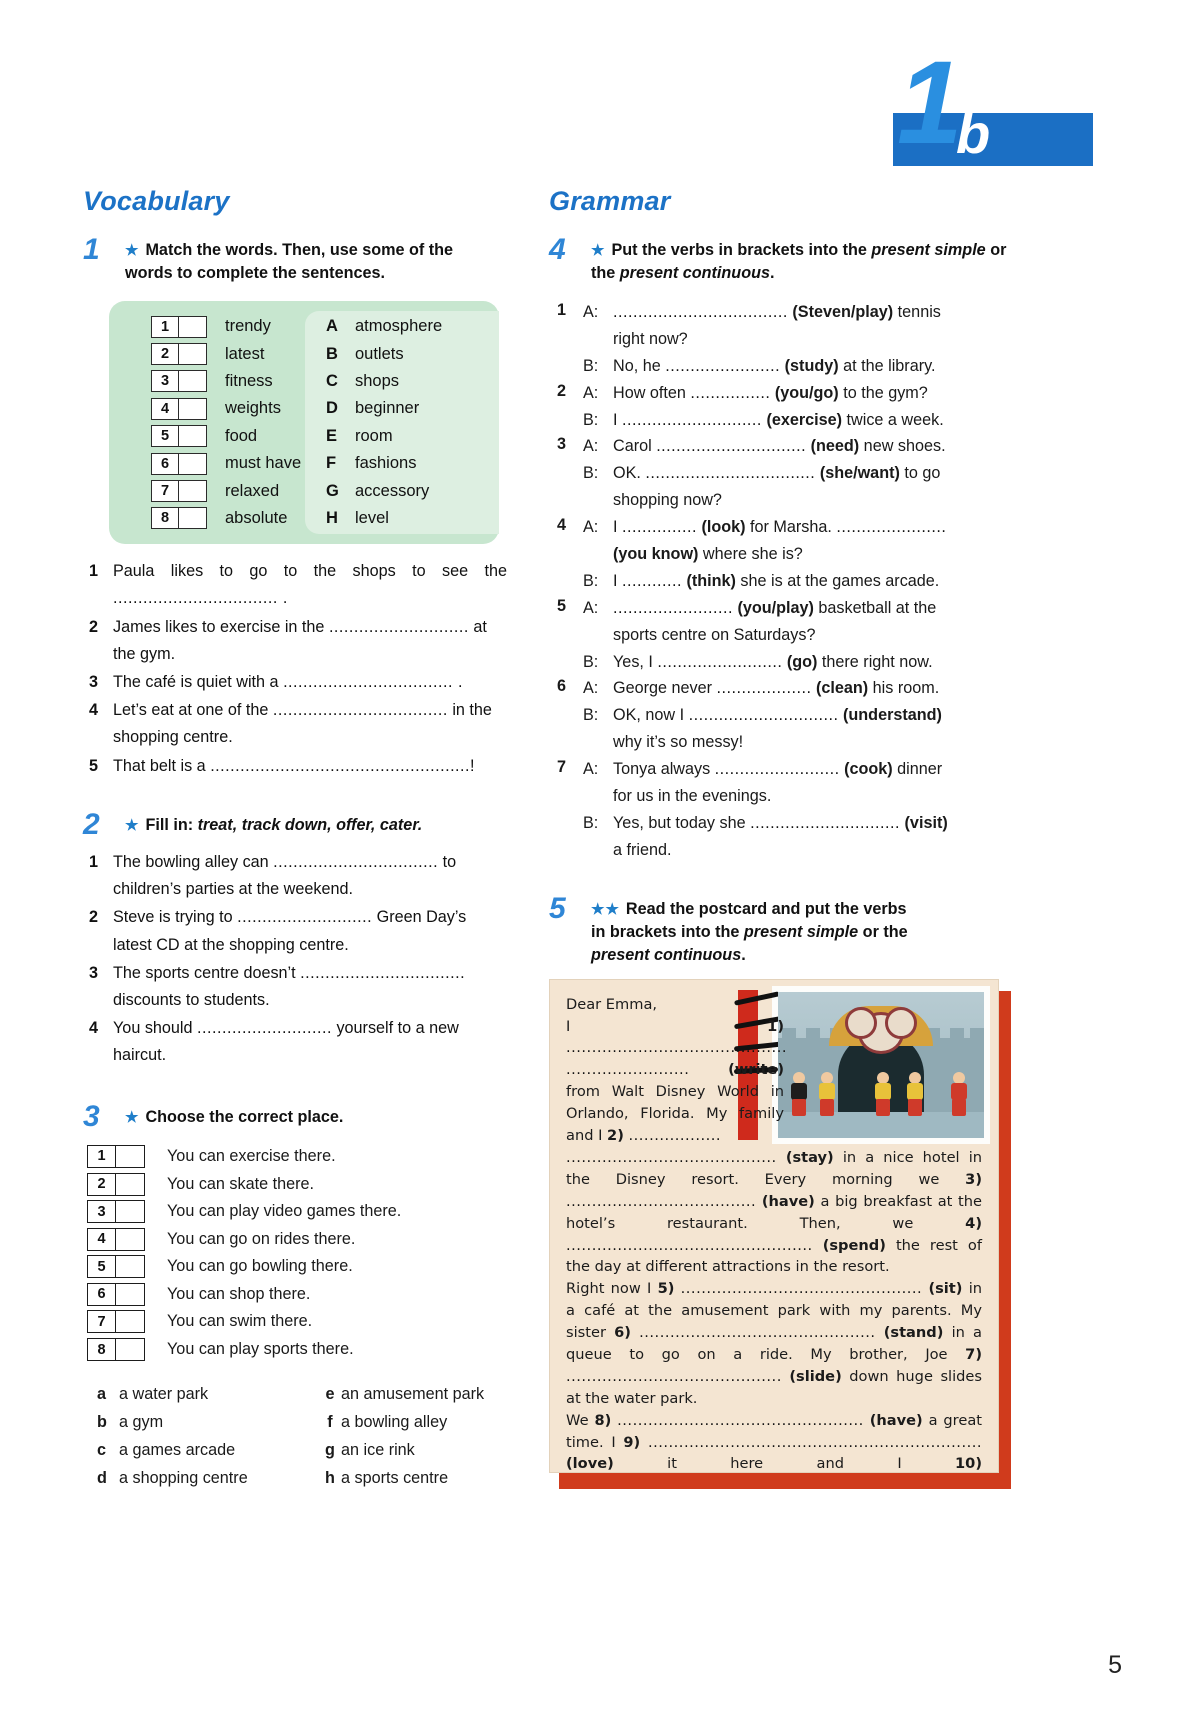 The width and height of the screenshot is (1200, 1718). I want to click on choose-item-text: You can go on rides there., so click(261, 1238).